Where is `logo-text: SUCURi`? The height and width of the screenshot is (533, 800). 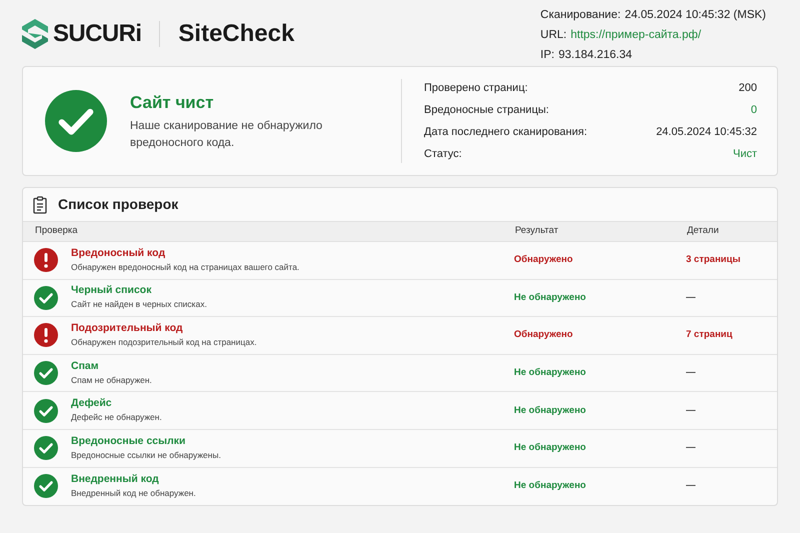
logo-text: SUCURi is located at coordinates (97, 34).